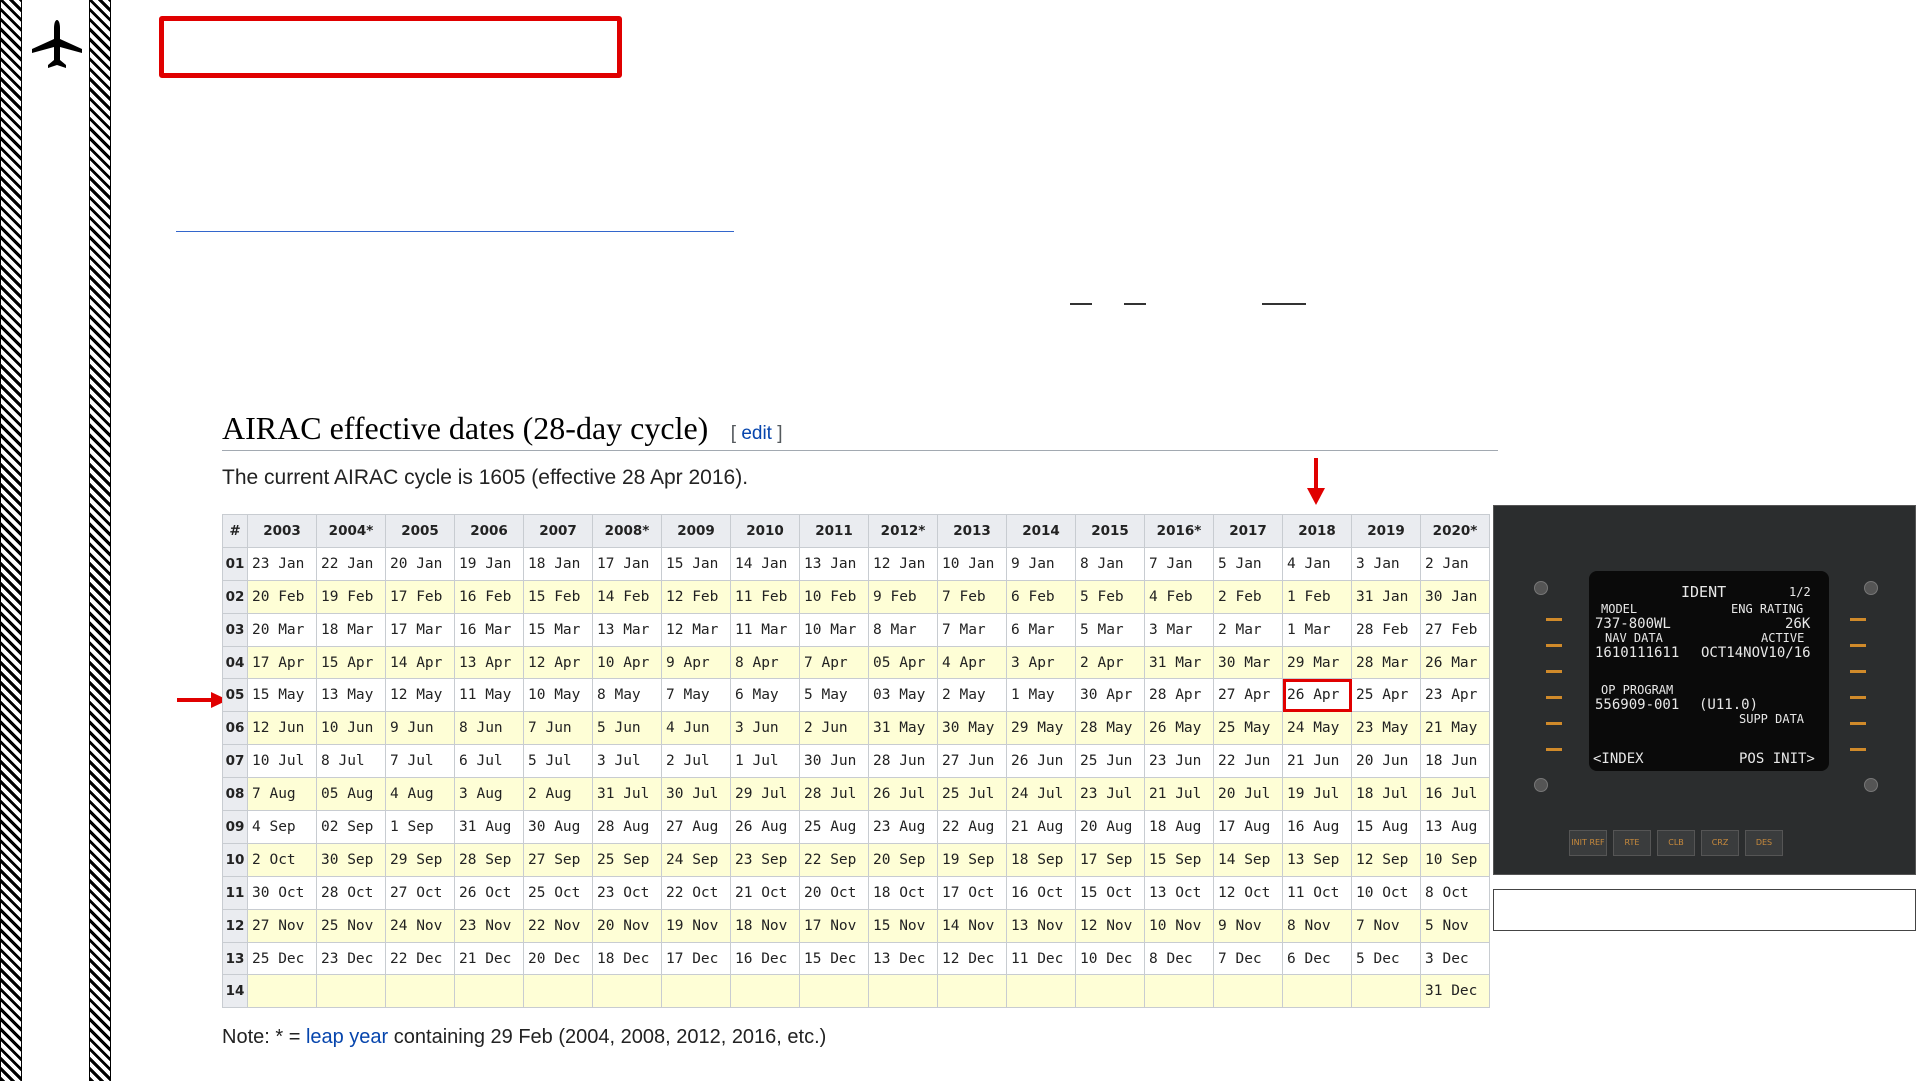 The height and width of the screenshot is (1081, 1921). Describe the element at coordinates (903, 958) in the screenshot. I see `date-cell: 13 Dec` at that location.